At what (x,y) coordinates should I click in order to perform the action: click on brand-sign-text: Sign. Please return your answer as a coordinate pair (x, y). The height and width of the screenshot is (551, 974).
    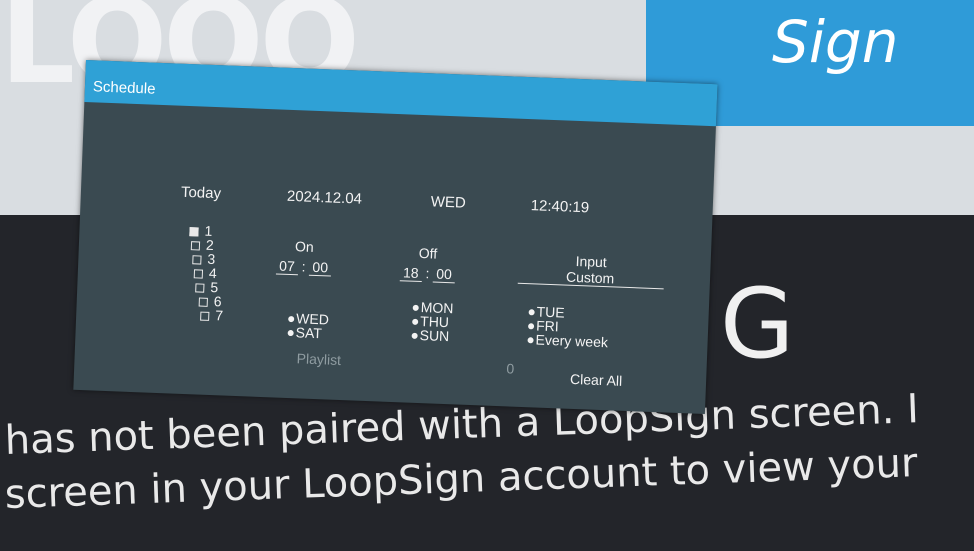
    Looking at the image, I should click on (835, 42).